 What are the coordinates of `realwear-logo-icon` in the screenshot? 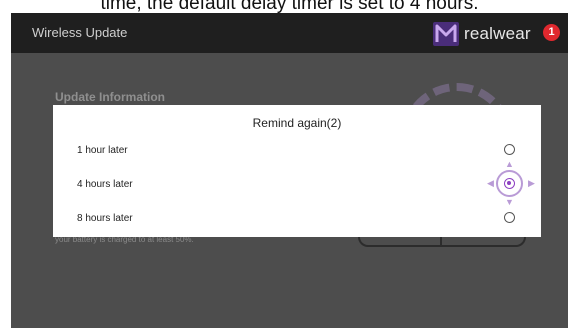 It's located at (446, 34).